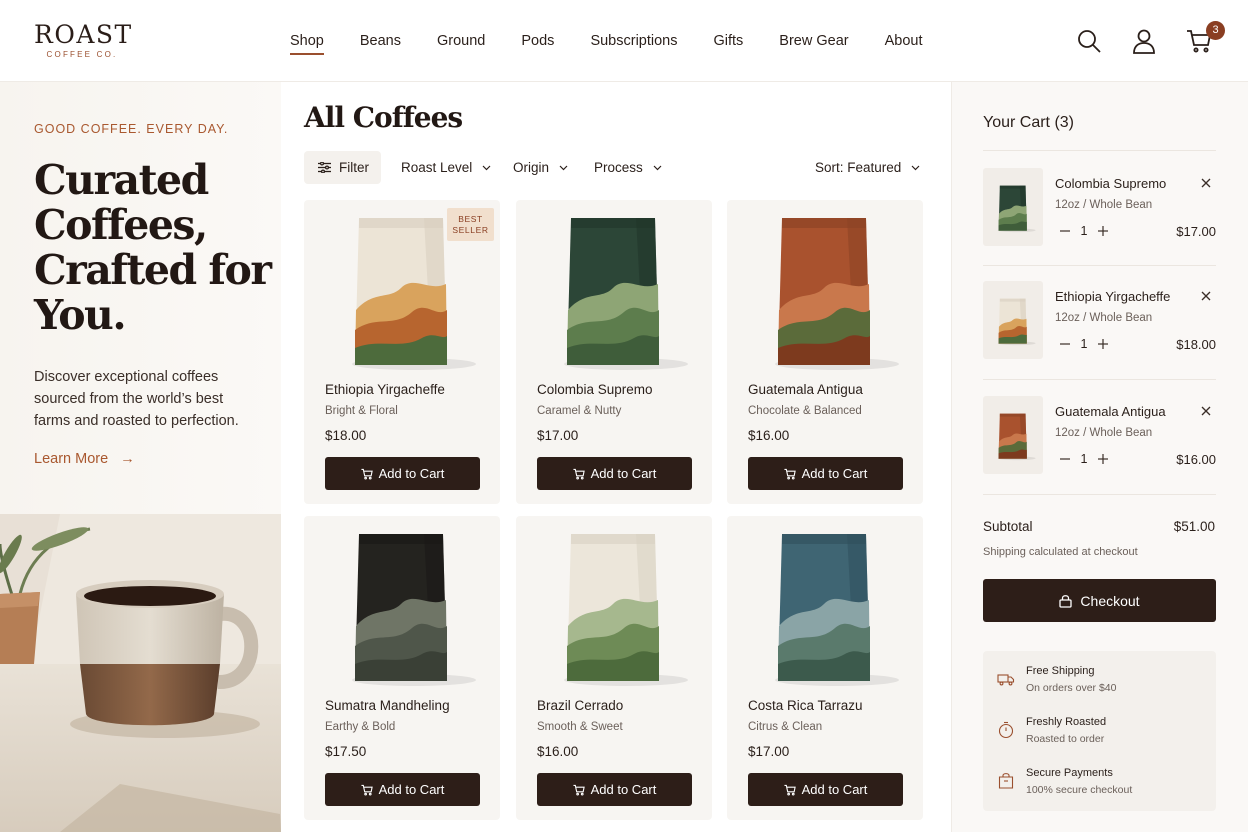  What do you see at coordinates (805, 411) in the screenshot?
I see `product-tasting-notes: Chocolate & Balanced` at bounding box center [805, 411].